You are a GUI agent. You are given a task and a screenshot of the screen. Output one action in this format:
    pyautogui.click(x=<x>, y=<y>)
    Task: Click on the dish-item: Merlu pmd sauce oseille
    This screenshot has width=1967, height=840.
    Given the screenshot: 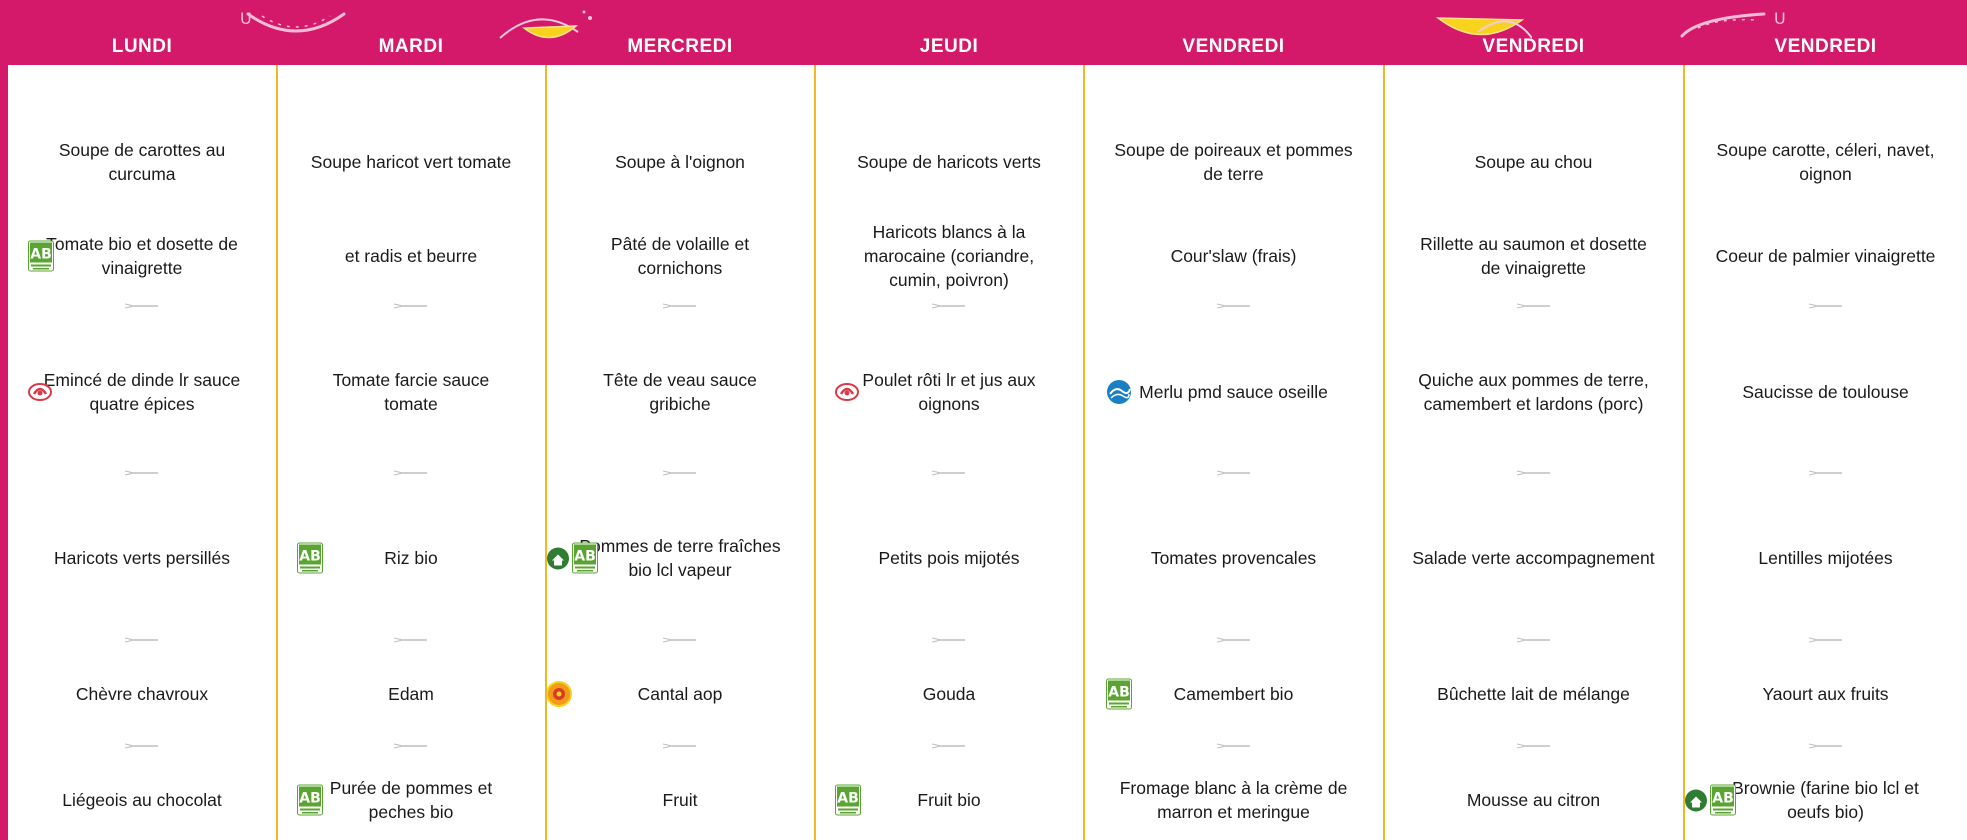 What is the action you would take?
    pyautogui.click(x=1233, y=392)
    